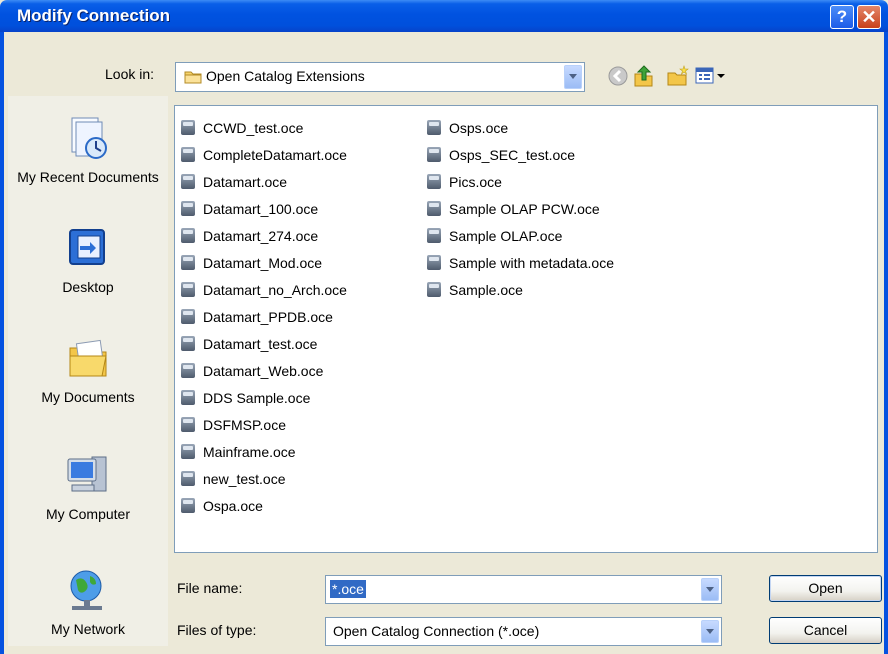 The height and width of the screenshot is (654, 888). I want to click on file-name: Datamart_Mod.oce, so click(263, 262).